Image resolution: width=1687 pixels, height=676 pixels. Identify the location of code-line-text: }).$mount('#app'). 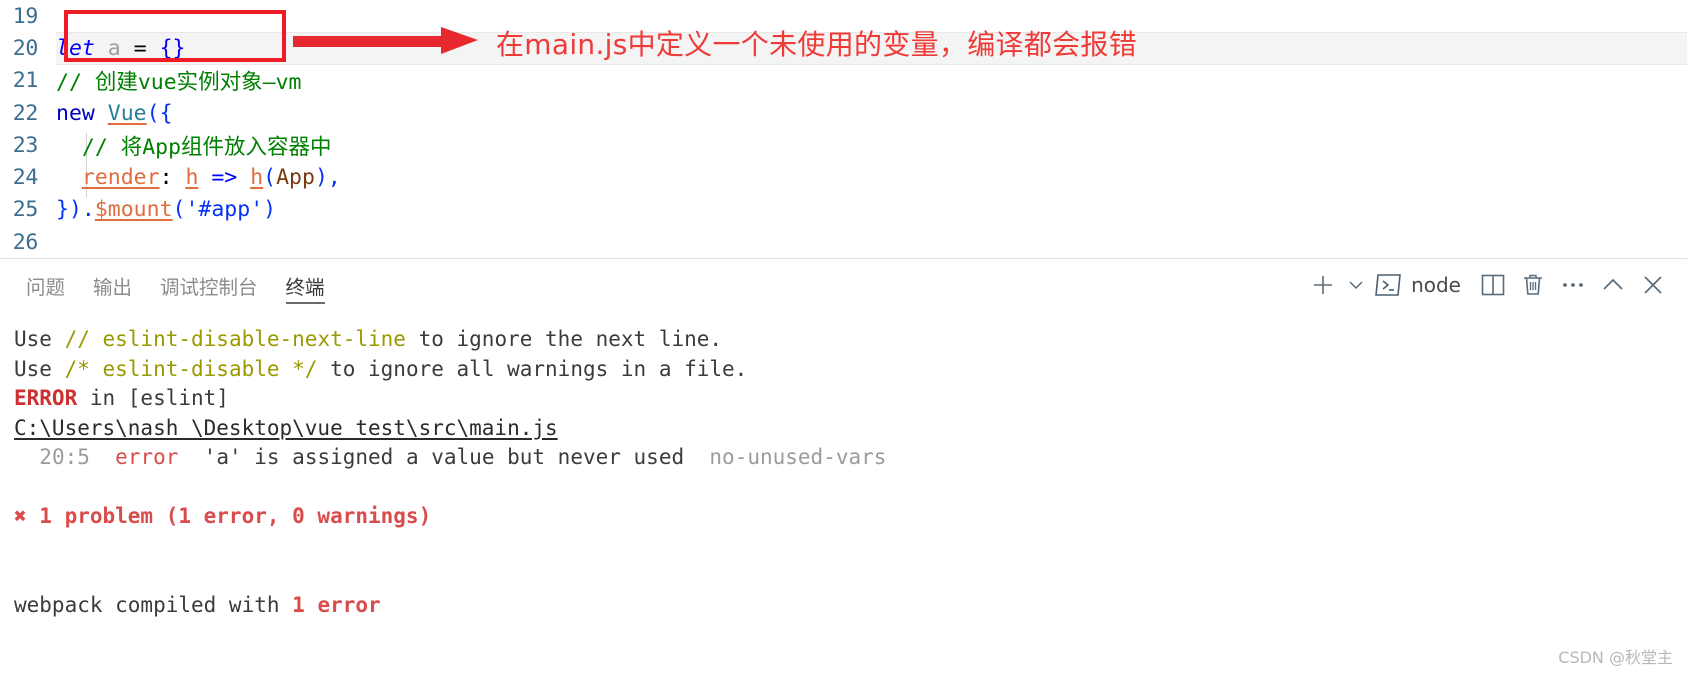
(166, 209).